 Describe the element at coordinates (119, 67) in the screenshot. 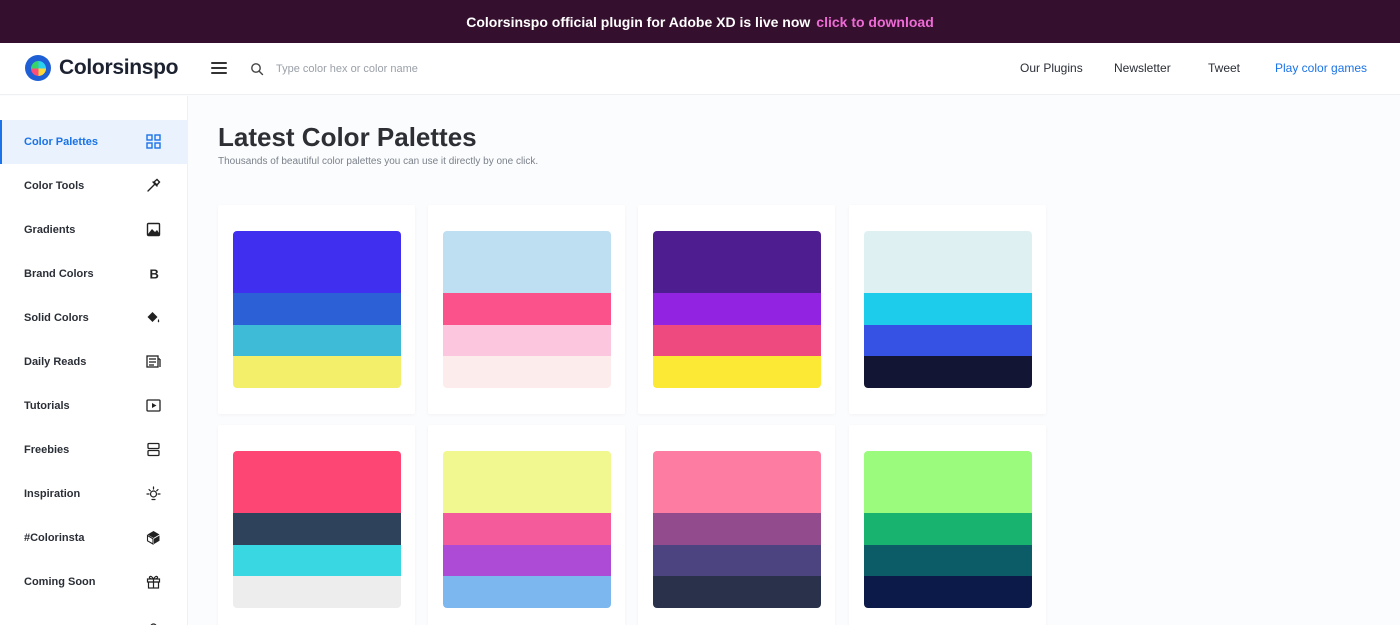

I see `logo-text: Colorsinspo` at that location.